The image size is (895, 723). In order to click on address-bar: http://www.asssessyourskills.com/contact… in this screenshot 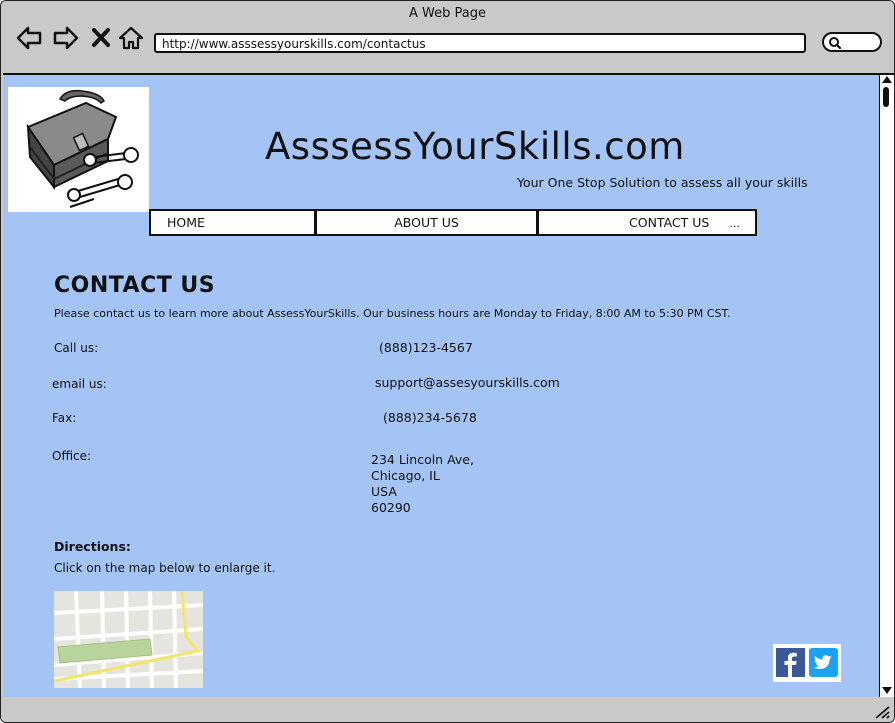, I will do `click(480, 43)`.